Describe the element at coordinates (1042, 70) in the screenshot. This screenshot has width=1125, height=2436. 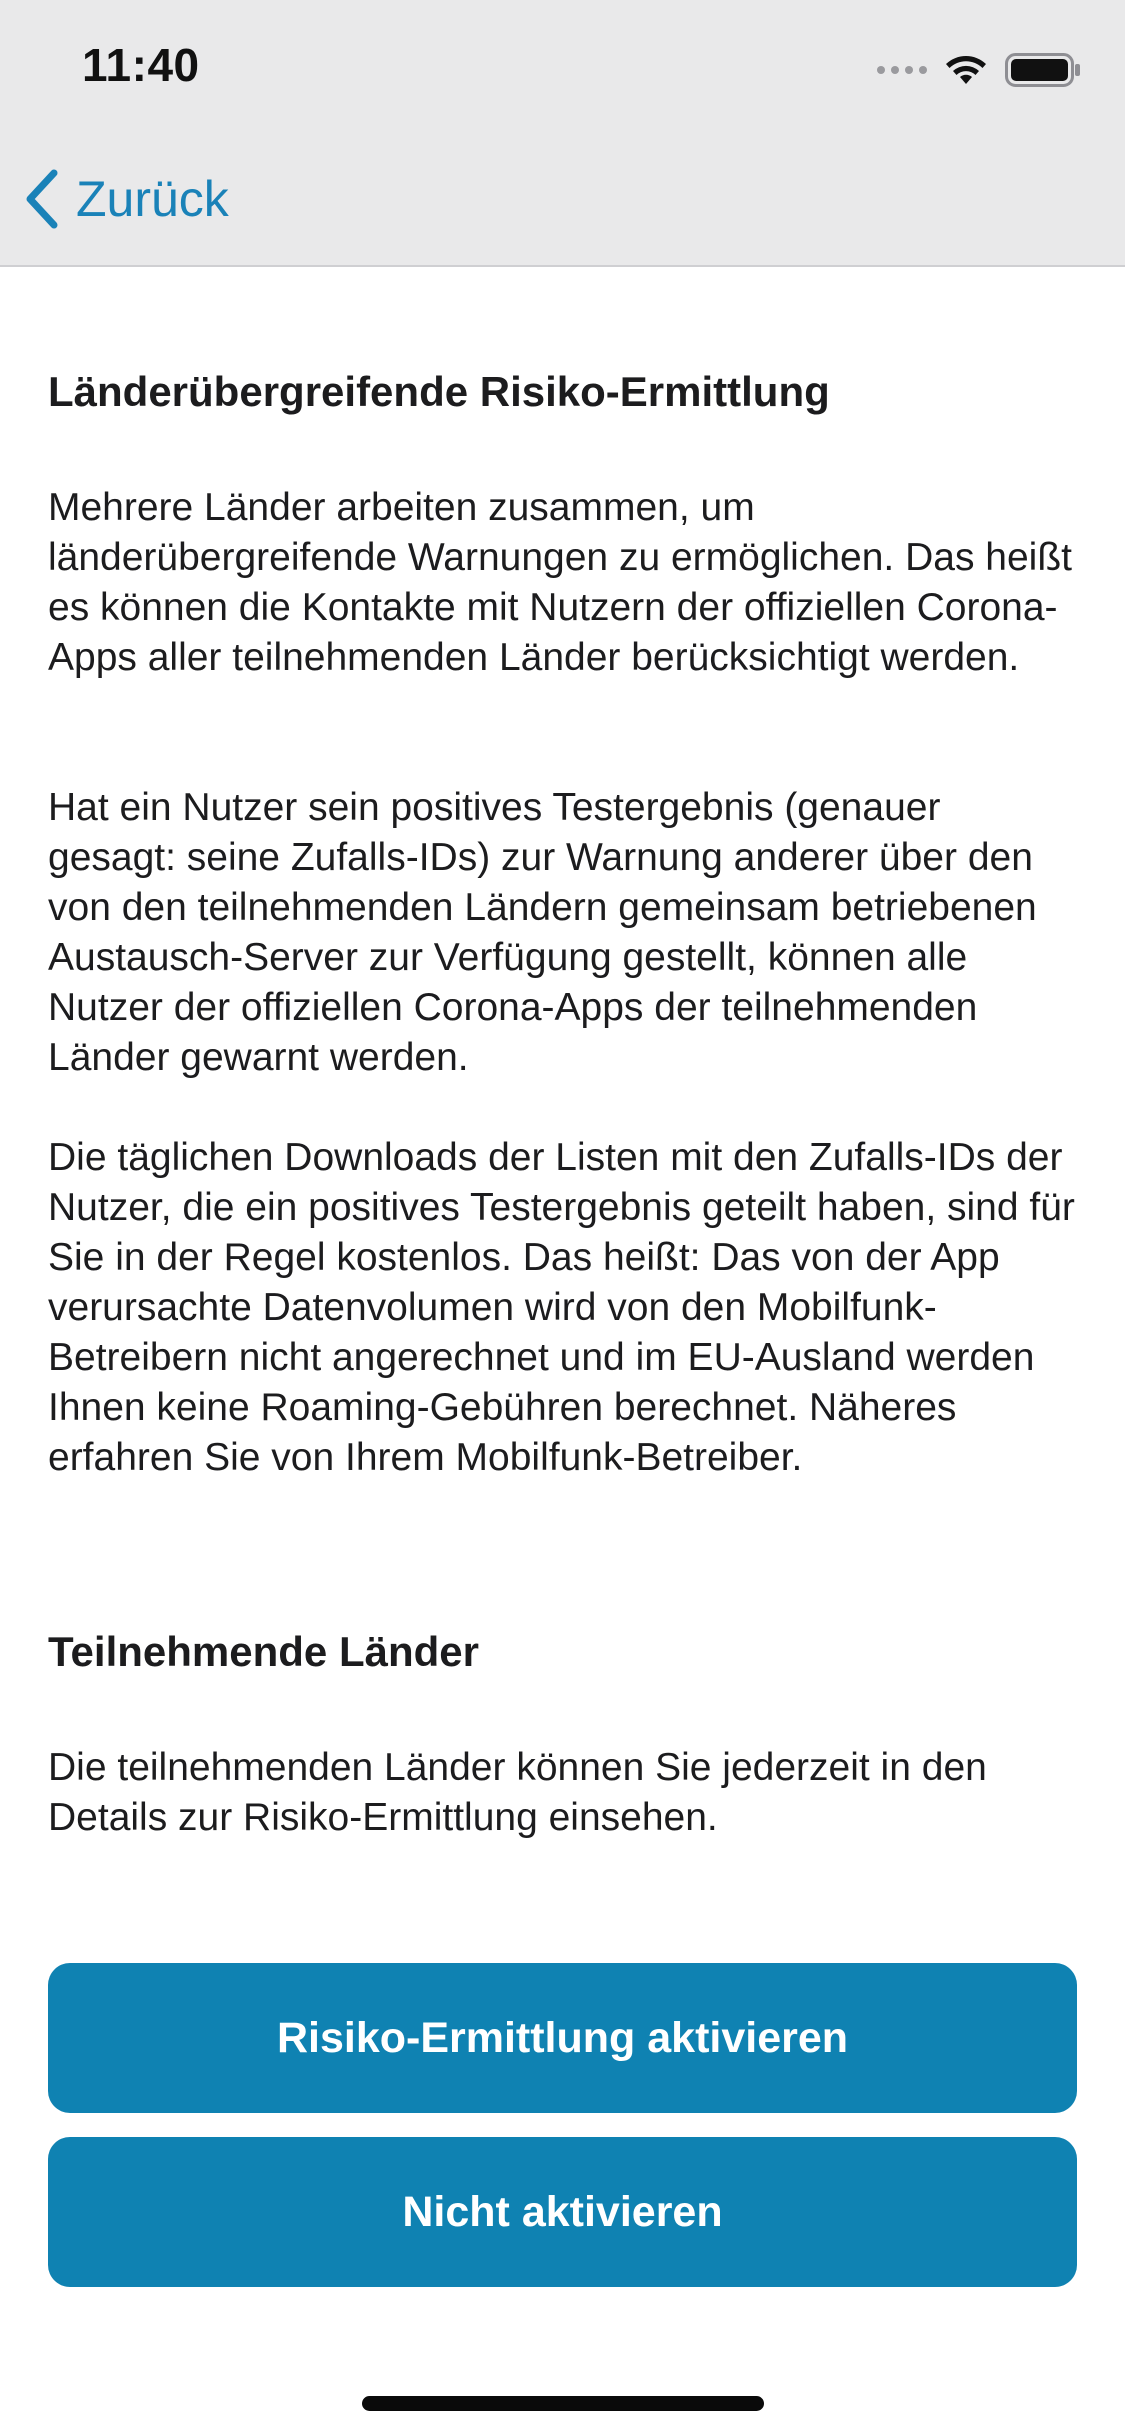
I see `battery-icon` at that location.